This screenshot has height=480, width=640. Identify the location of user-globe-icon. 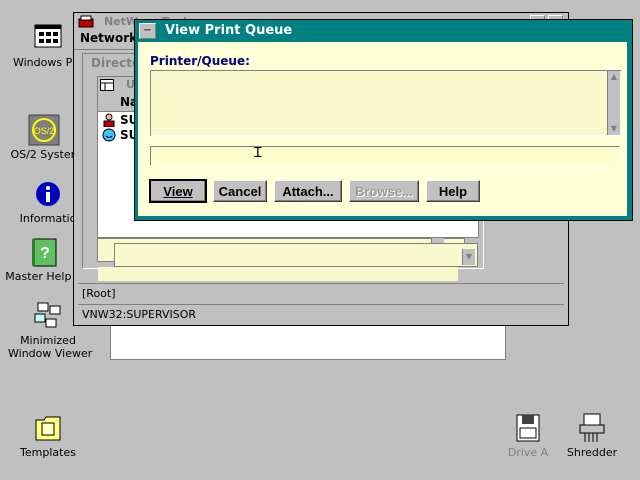
(109, 135).